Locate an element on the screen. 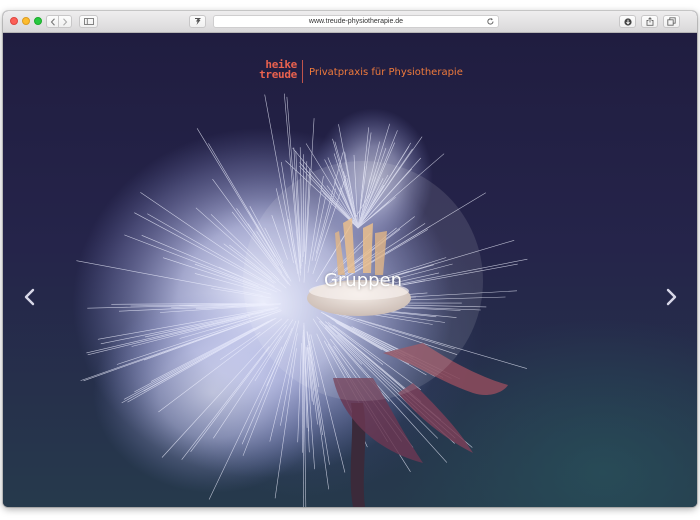 This screenshot has height=520, width=700. slide-caption: Gruppen is located at coordinates (363, 280).